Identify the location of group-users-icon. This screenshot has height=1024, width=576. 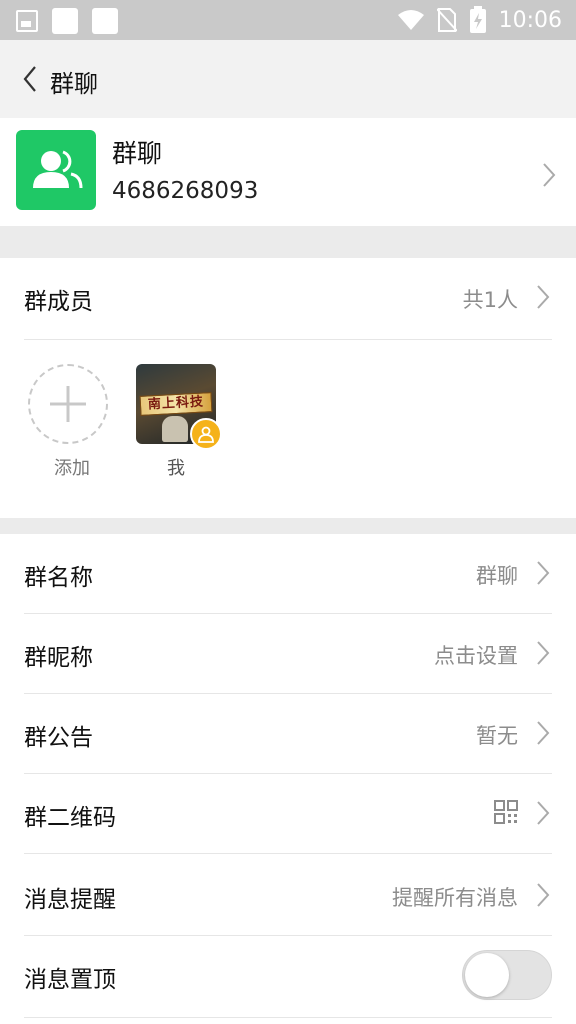
(58, 169).